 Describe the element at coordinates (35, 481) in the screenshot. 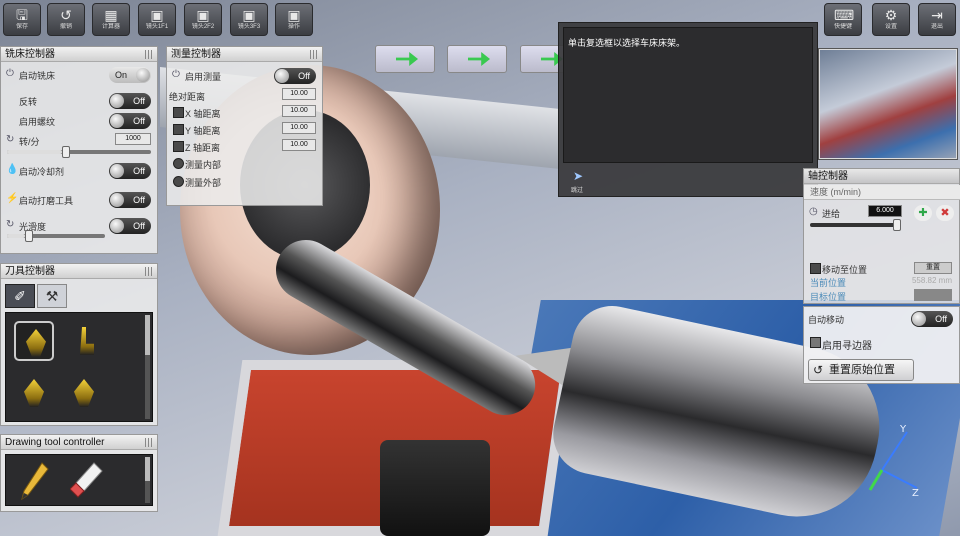

I see `pencil-icon` at that location.